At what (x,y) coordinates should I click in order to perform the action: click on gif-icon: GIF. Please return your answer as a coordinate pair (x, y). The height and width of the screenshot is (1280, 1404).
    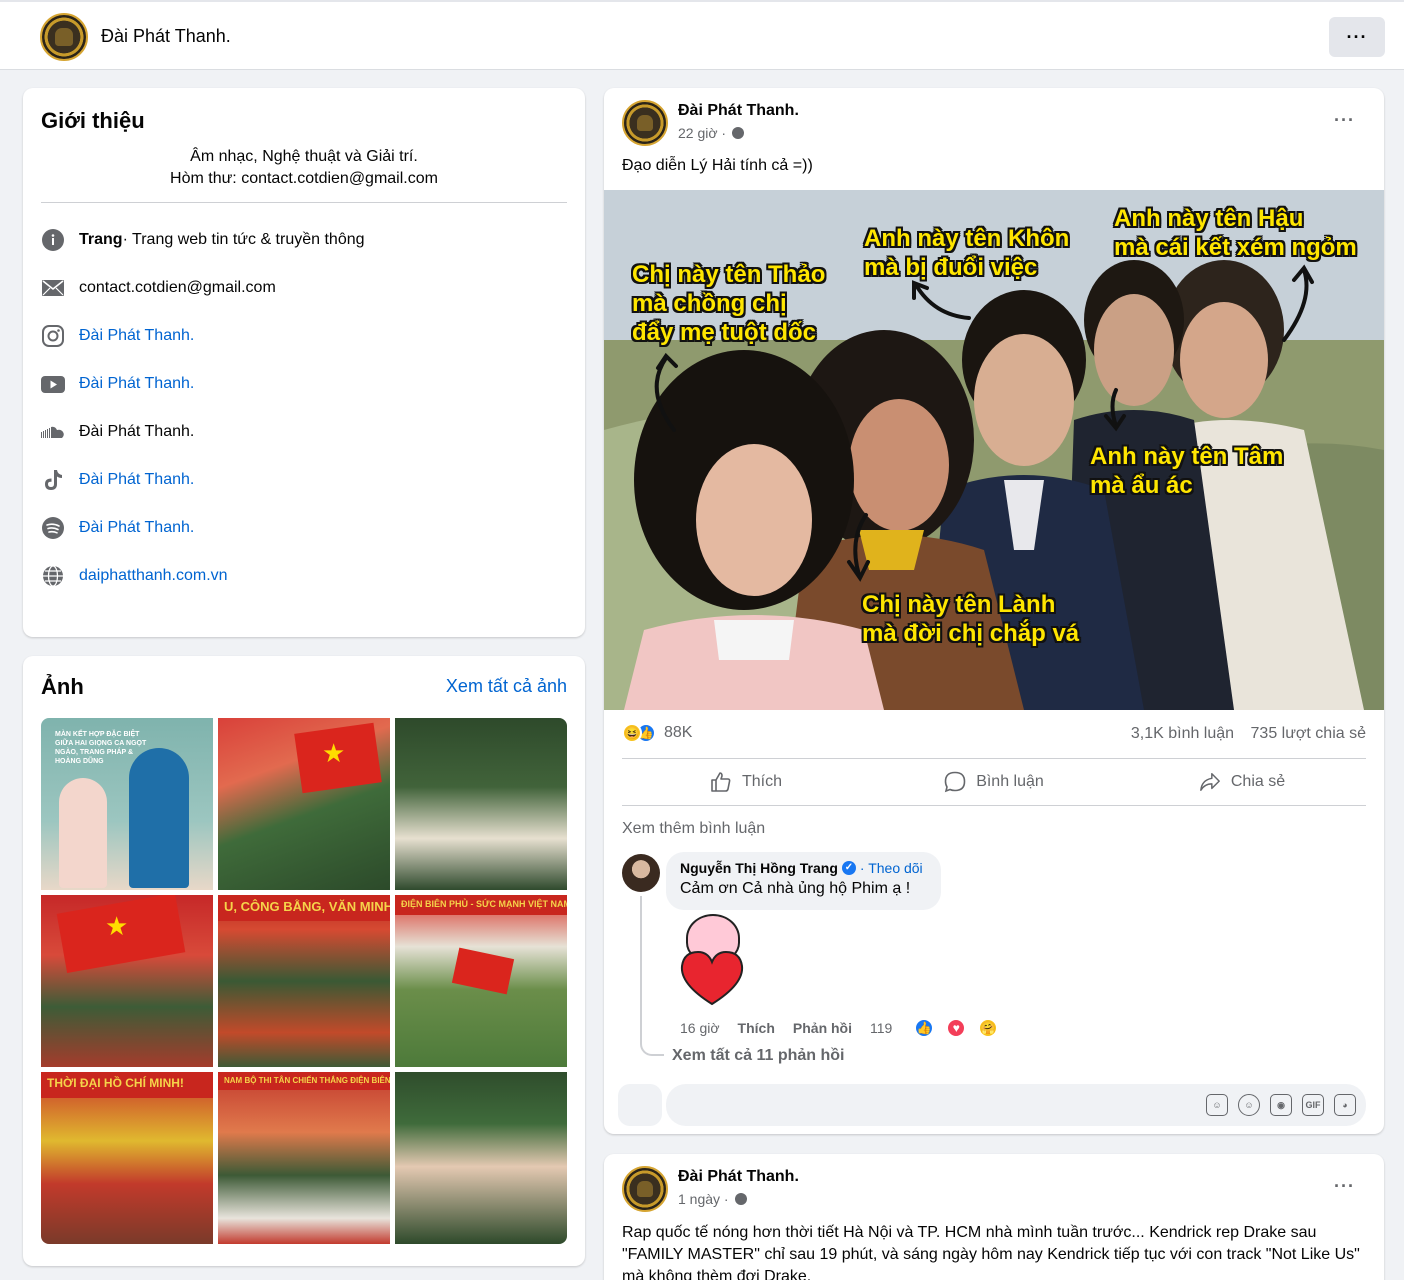
    Looking at the image, I should click on (1313, 1105).